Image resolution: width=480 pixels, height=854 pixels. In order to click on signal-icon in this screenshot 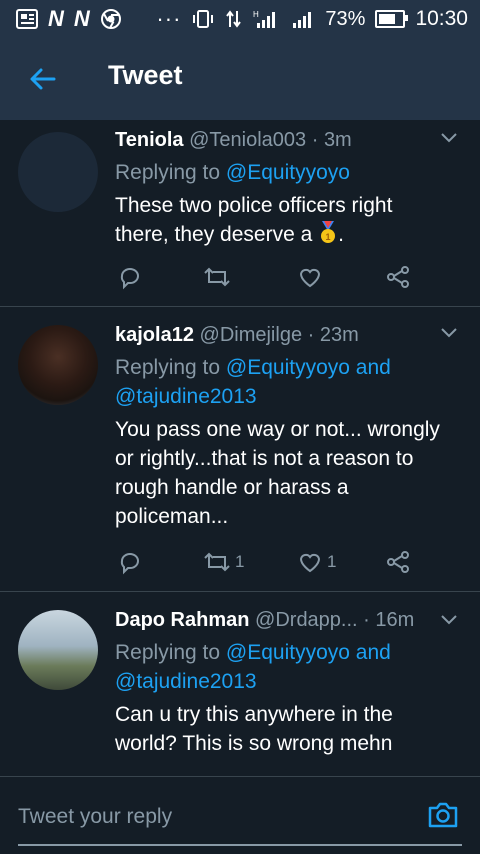, I will do `click(302, 20)`.